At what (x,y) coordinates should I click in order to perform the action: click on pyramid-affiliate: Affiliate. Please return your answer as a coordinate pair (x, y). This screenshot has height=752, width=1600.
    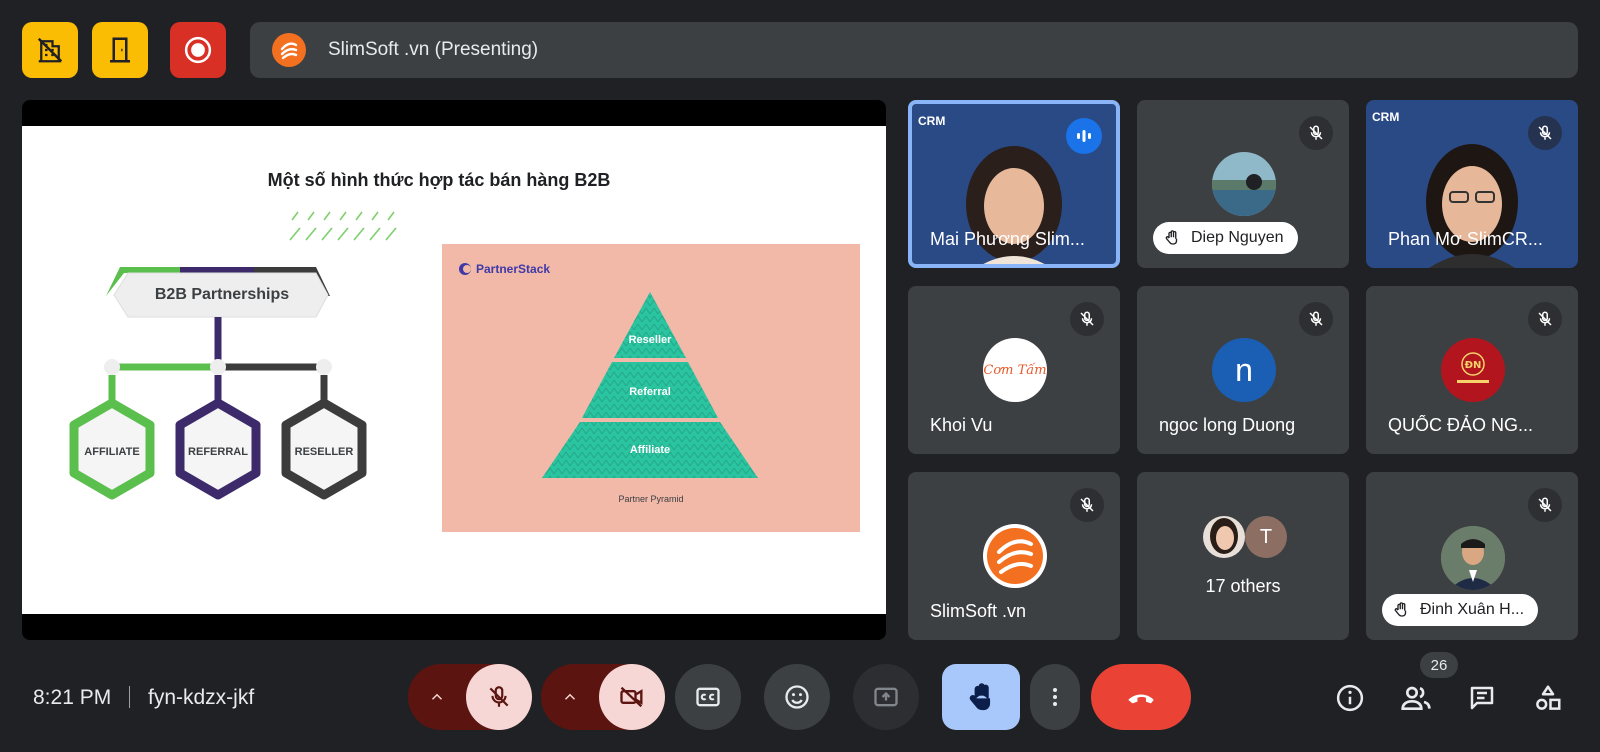
    Looking at the image, I should click on (650, 450).